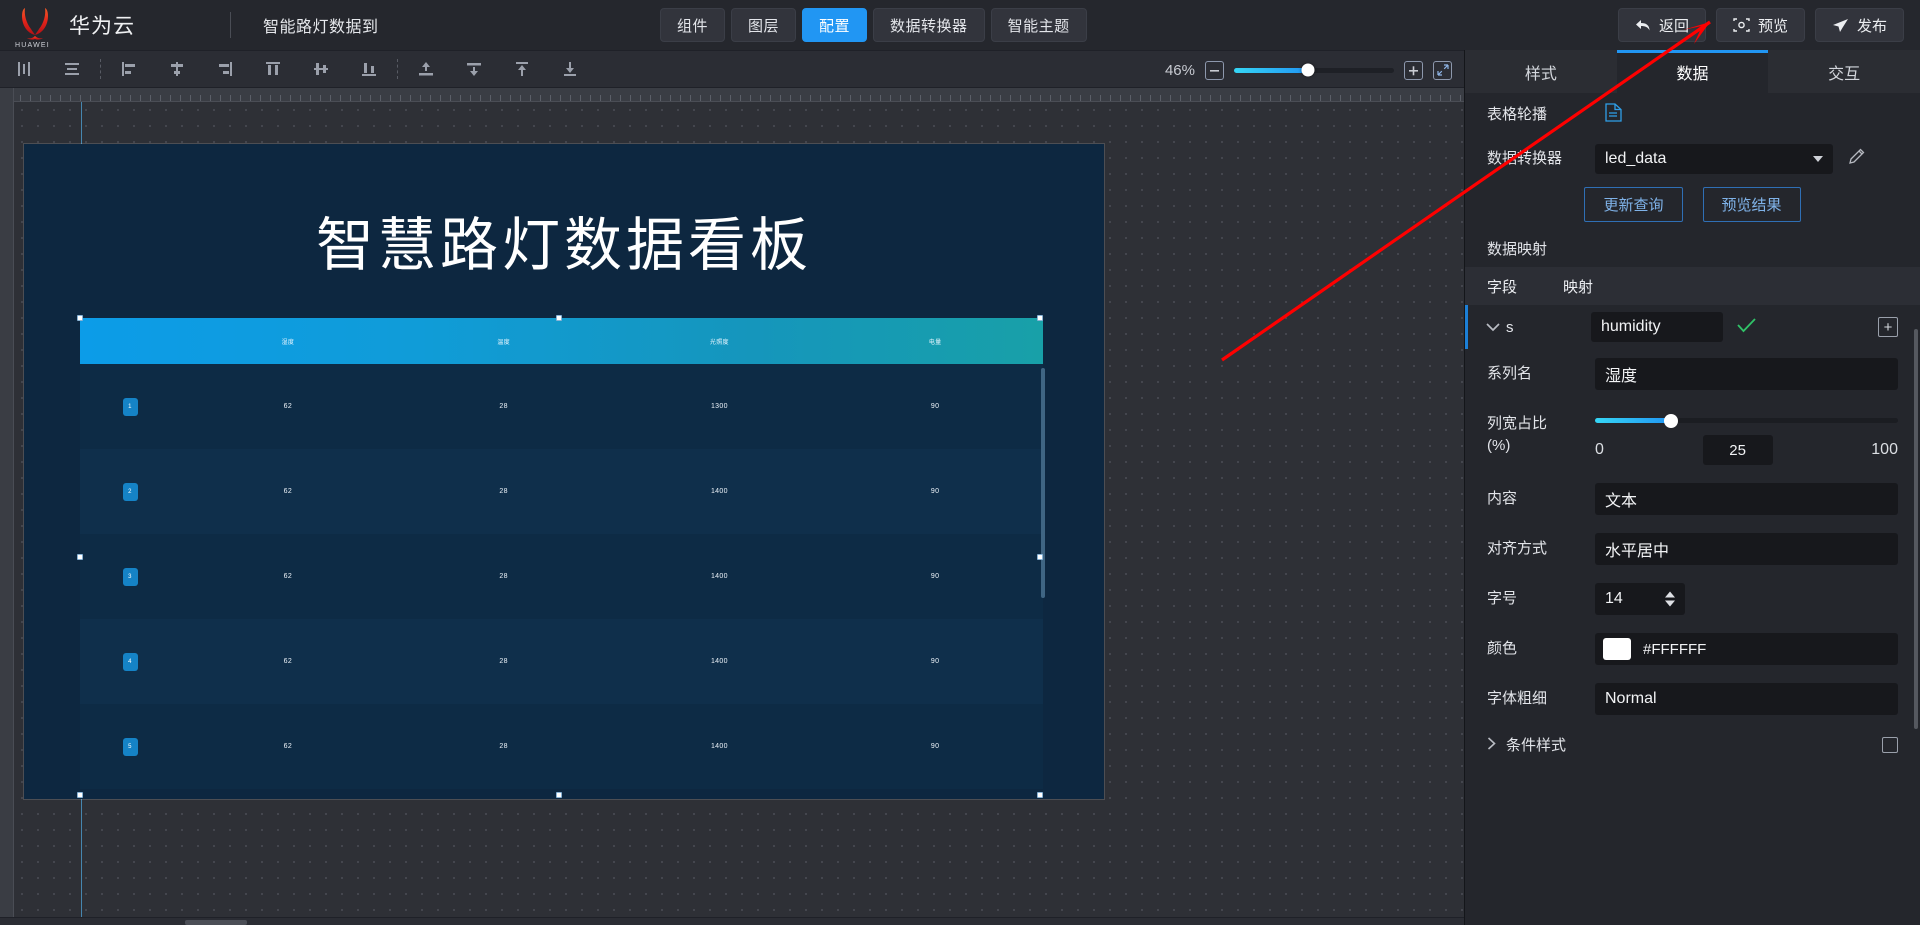 The height and width of the screenshot is (925, 1920). I want to click on zoom-out-button, so click(1214, 70).